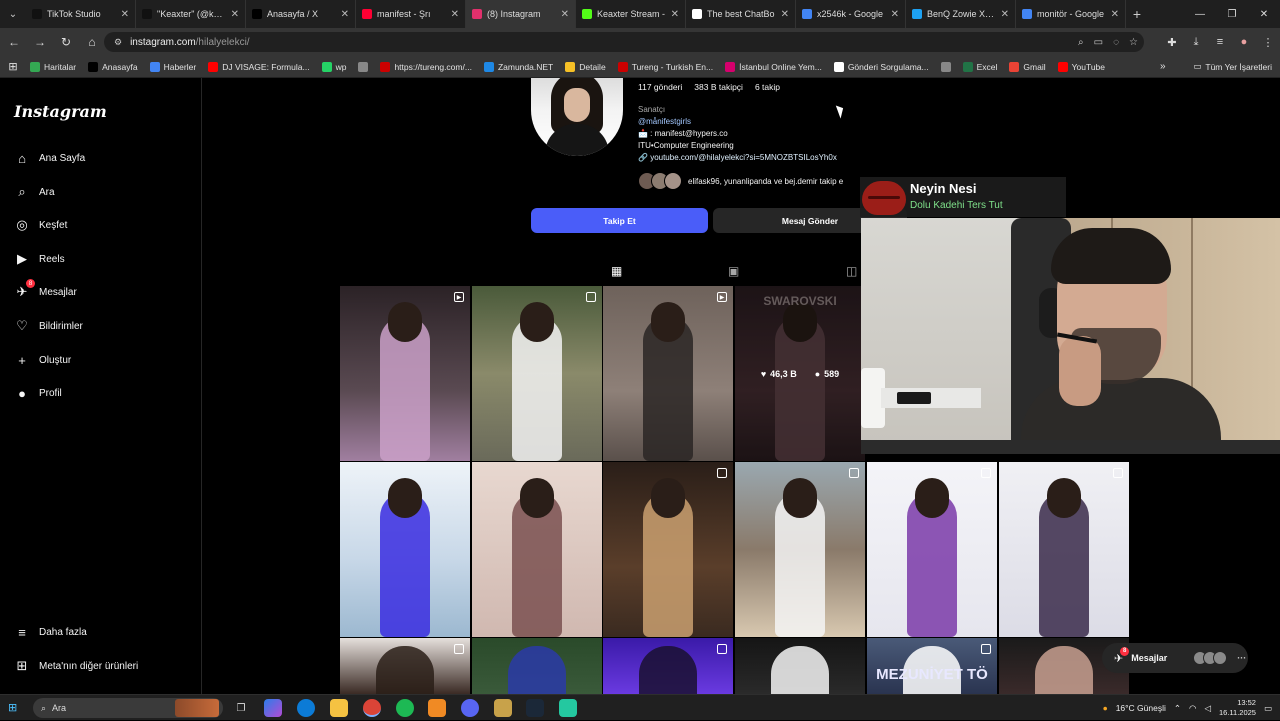 The height and width of the screenshot is (721, 1280). Describe the element at coordinates (241, 708) in the screenshot. I see `task-view-icon: ❐` at that location.